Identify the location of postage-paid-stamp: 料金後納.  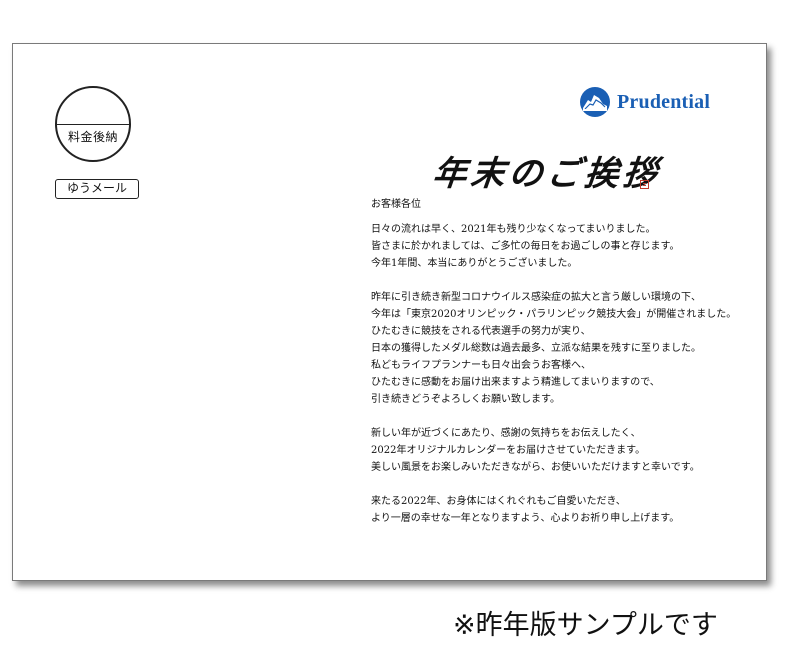
(93, 124).